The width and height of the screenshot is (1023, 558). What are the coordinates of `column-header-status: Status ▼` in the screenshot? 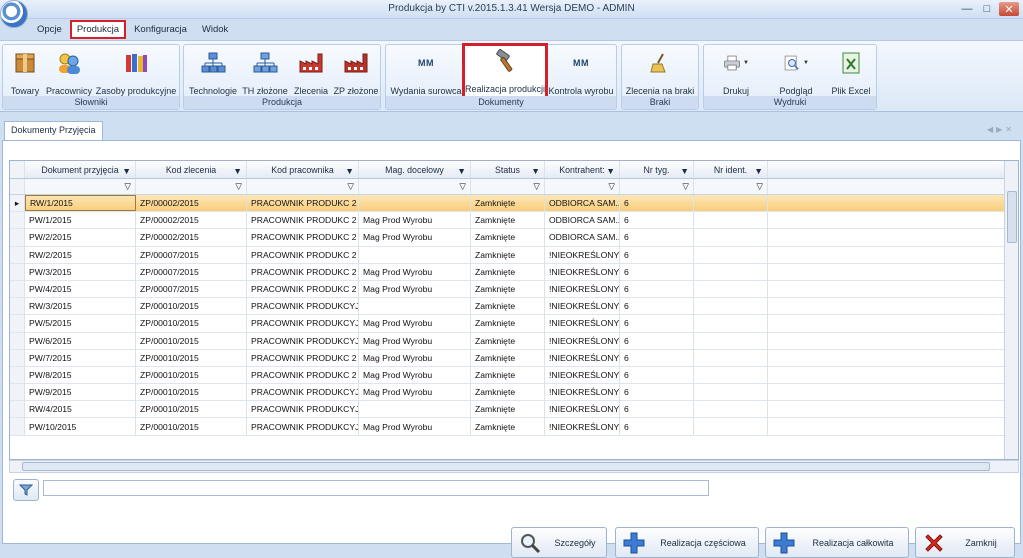 It's located at (508, 169).